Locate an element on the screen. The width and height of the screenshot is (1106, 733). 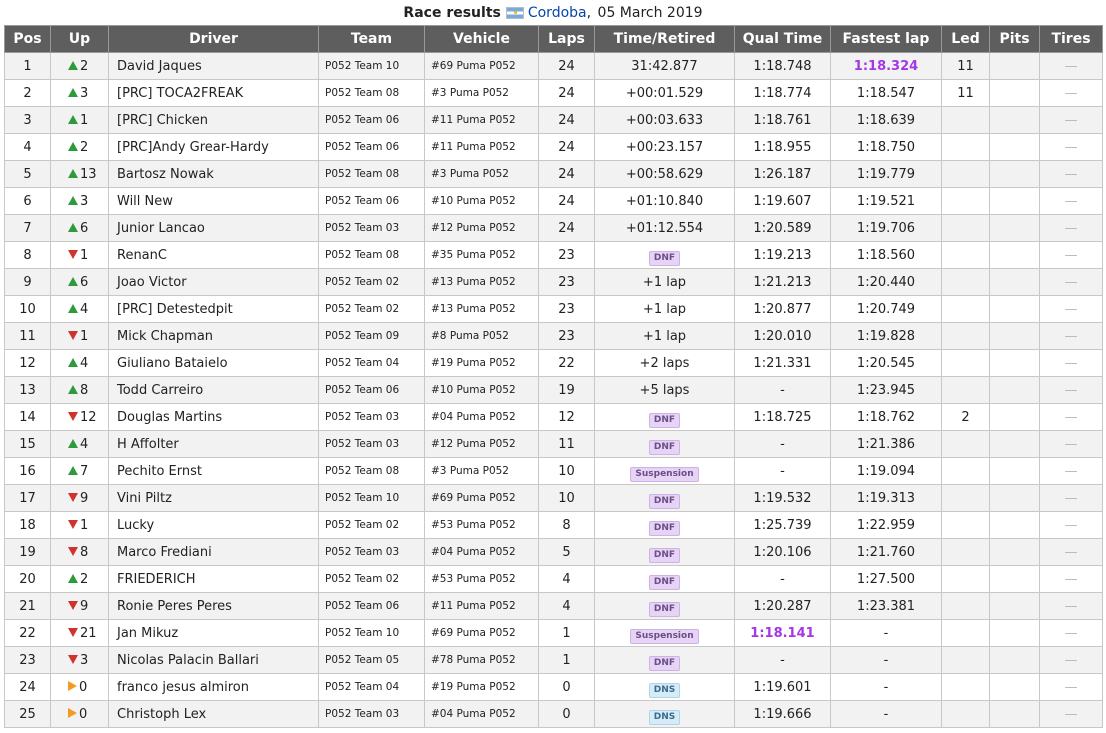
time-cell: +00:58.629 is located at coordinates (664, 174).